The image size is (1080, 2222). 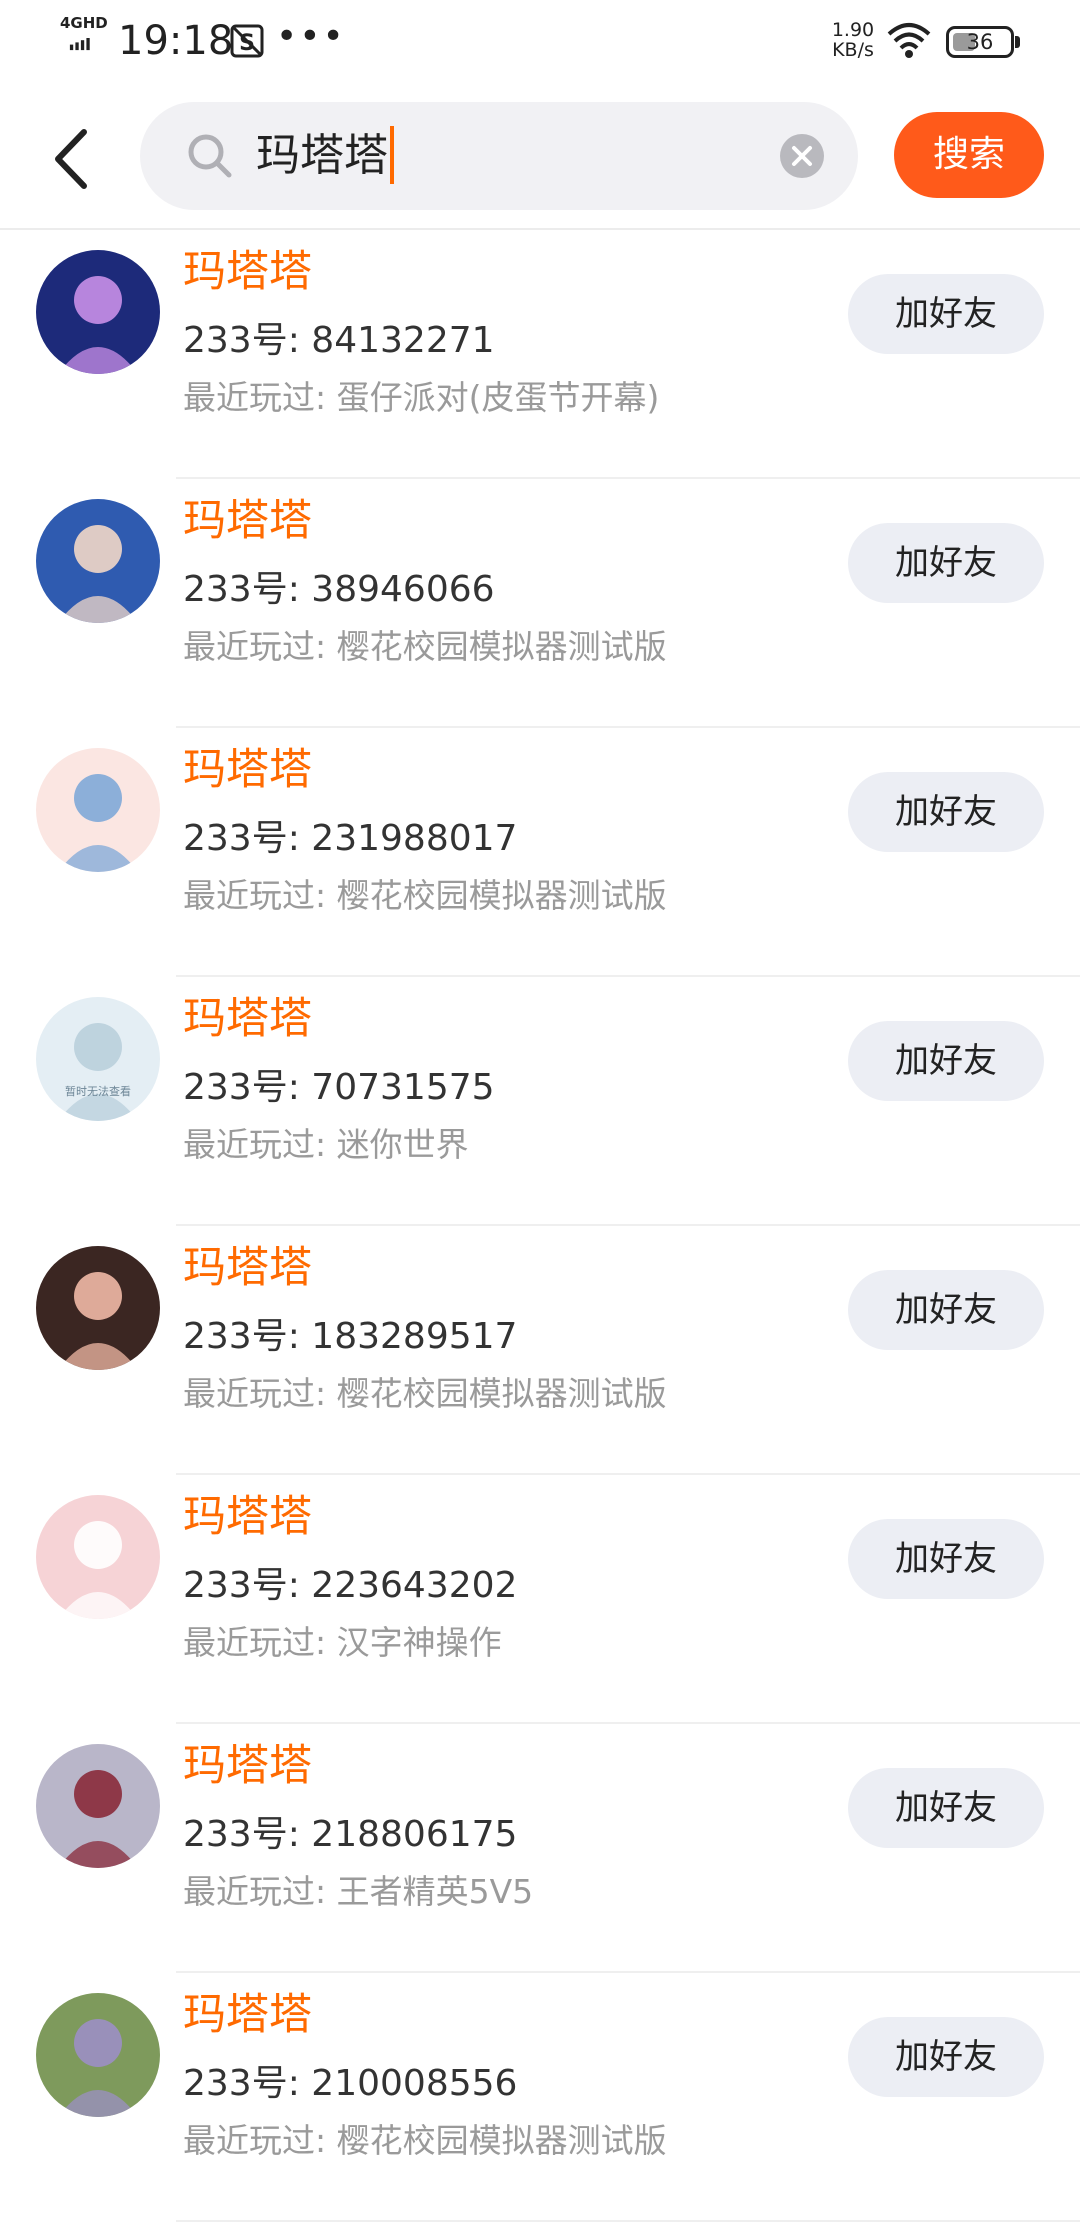 I want to click on avatar: 暂时无法查看, so click(x=98, y=1059).